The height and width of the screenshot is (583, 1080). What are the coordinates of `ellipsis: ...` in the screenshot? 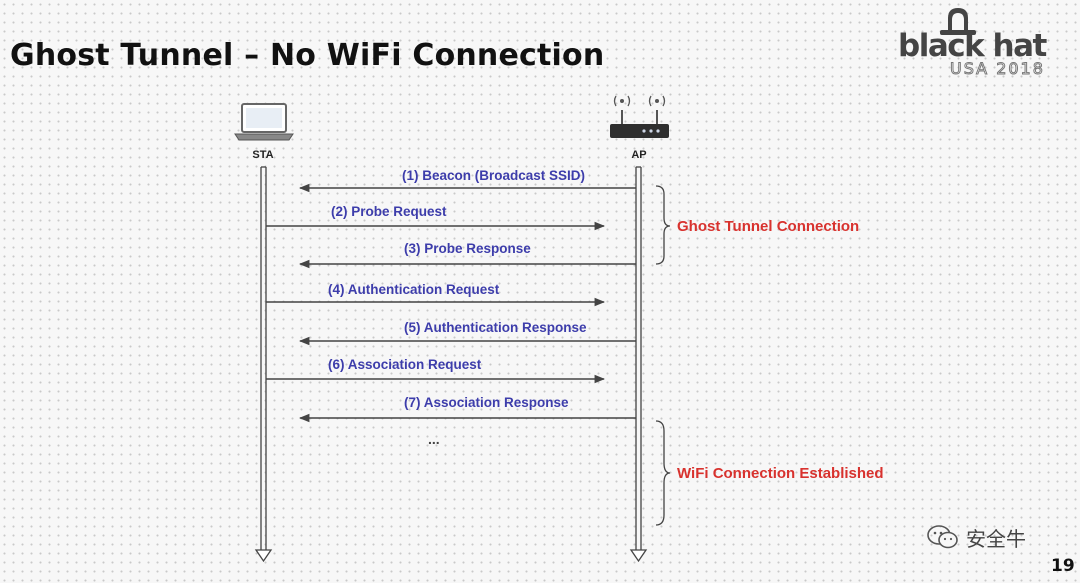 It's located at (434, 439).